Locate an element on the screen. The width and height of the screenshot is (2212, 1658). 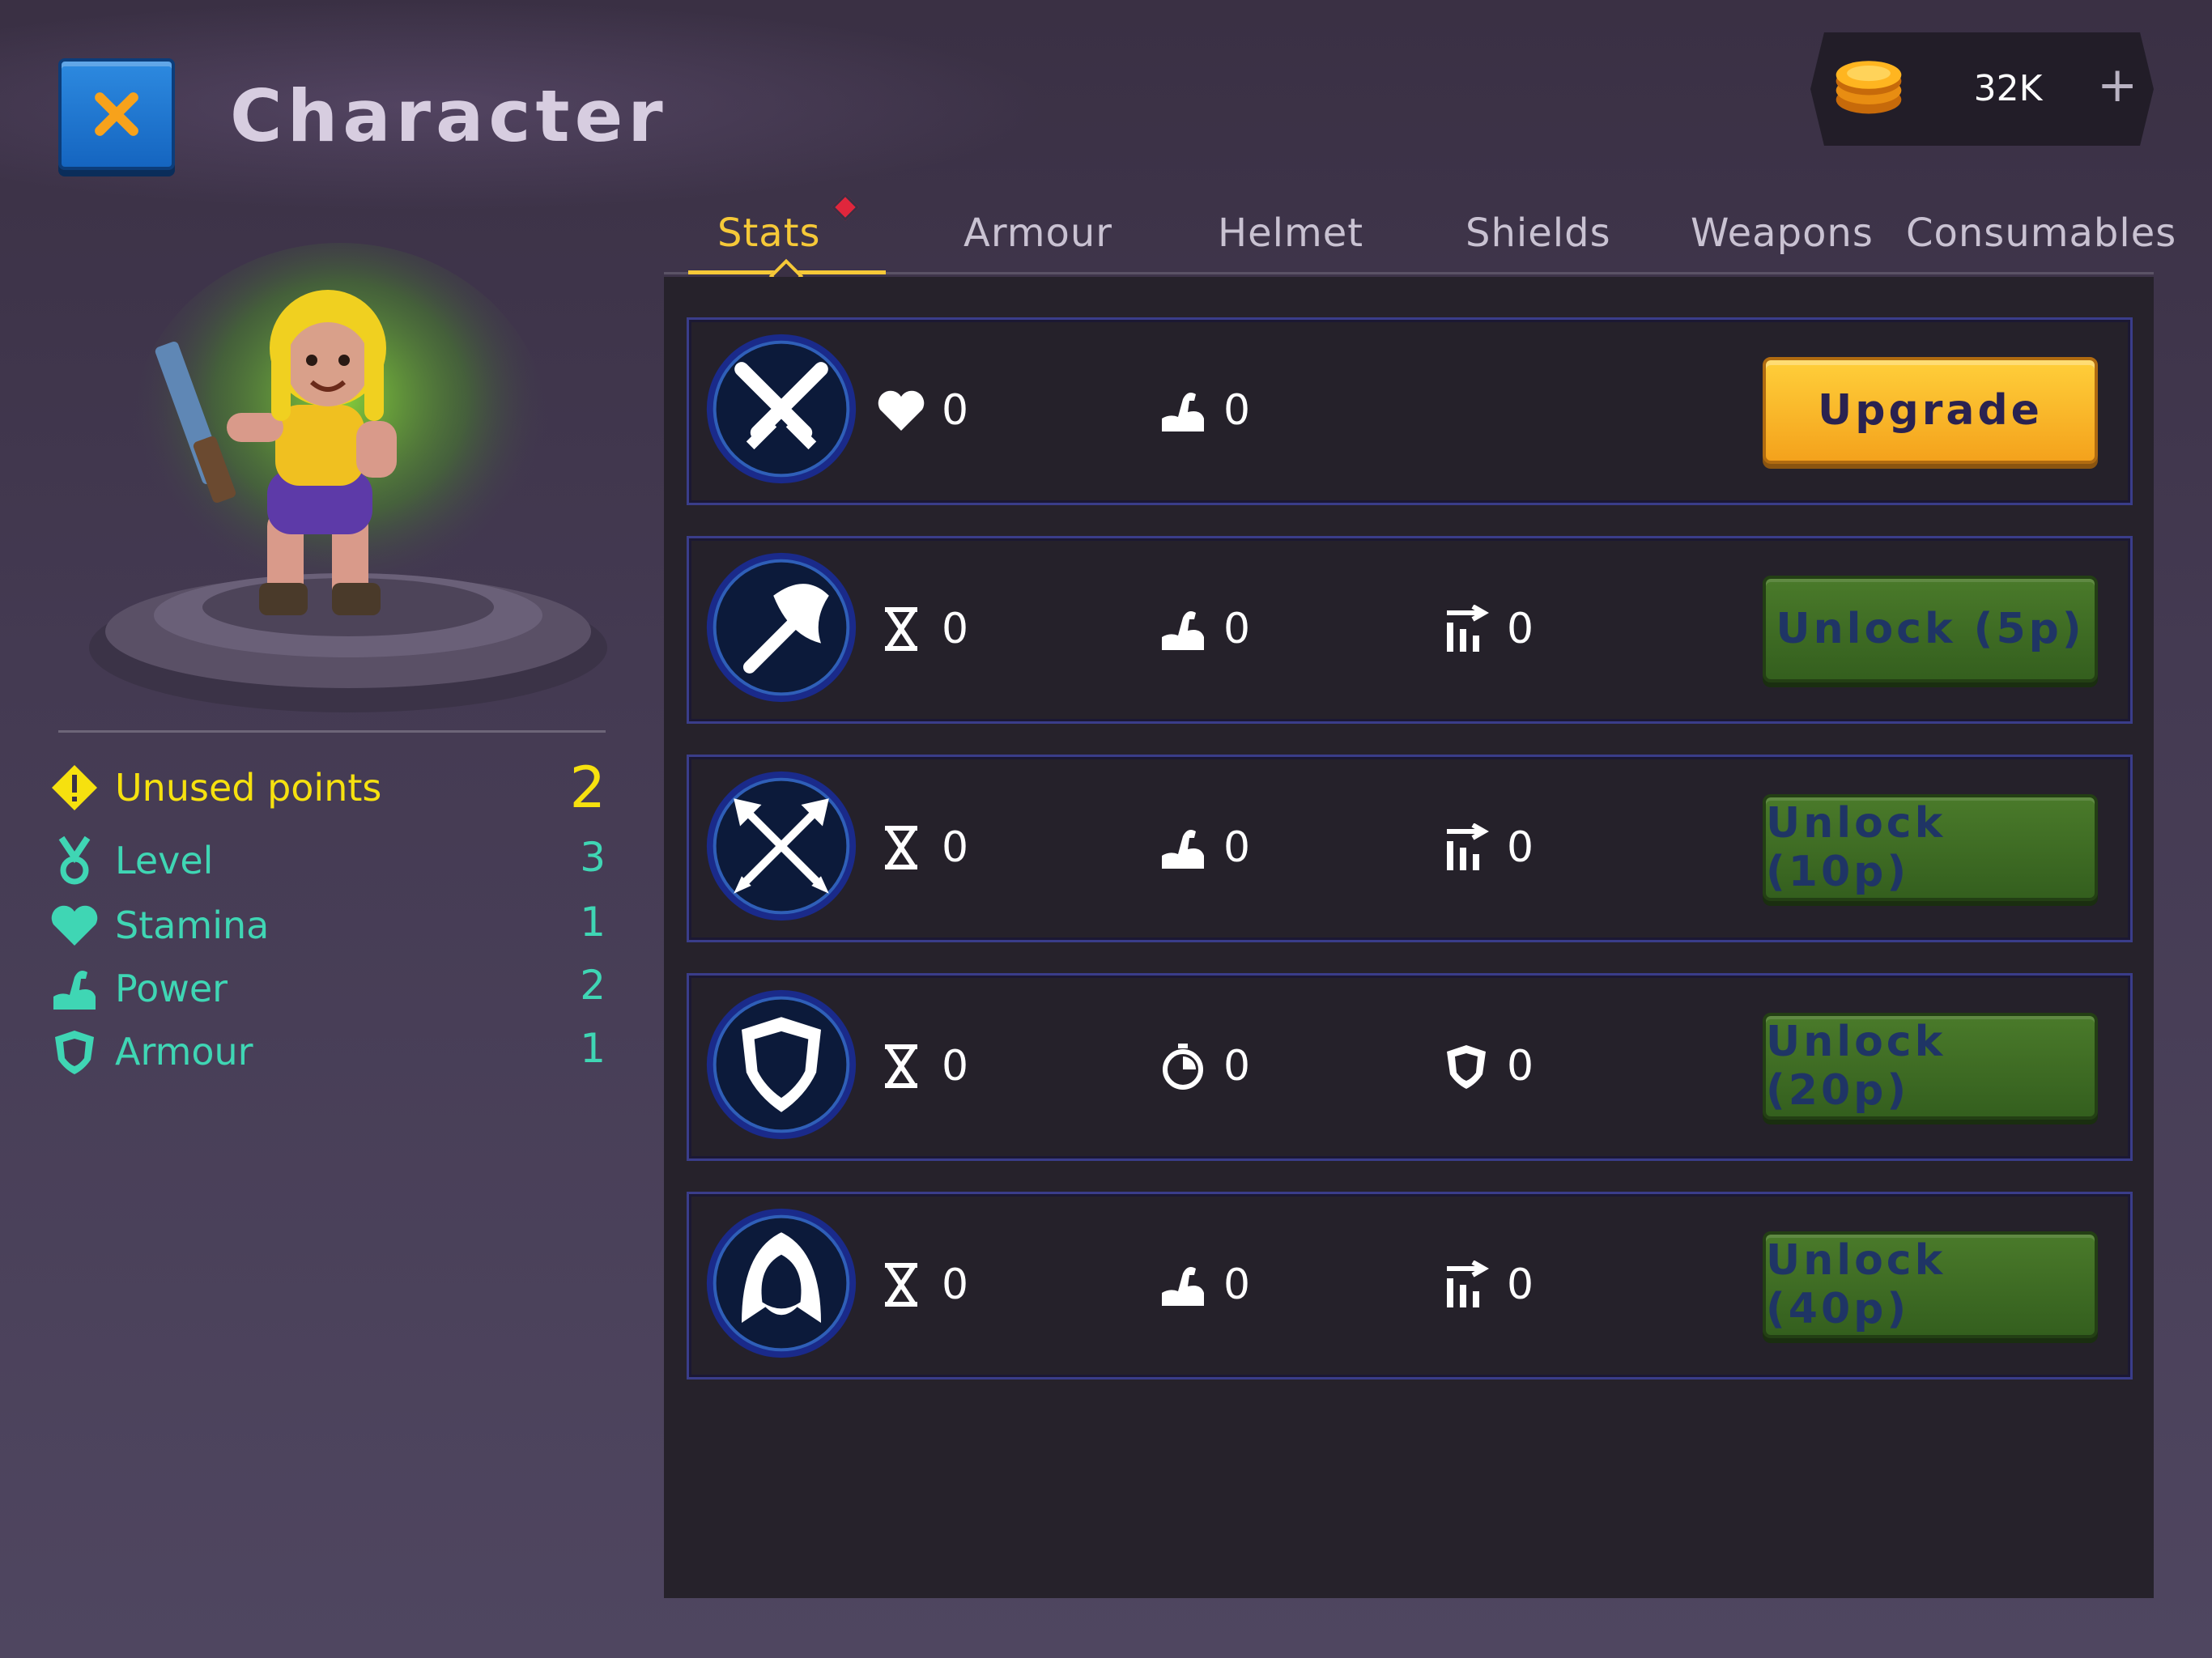
close-button is located at coordinates (117, 114).